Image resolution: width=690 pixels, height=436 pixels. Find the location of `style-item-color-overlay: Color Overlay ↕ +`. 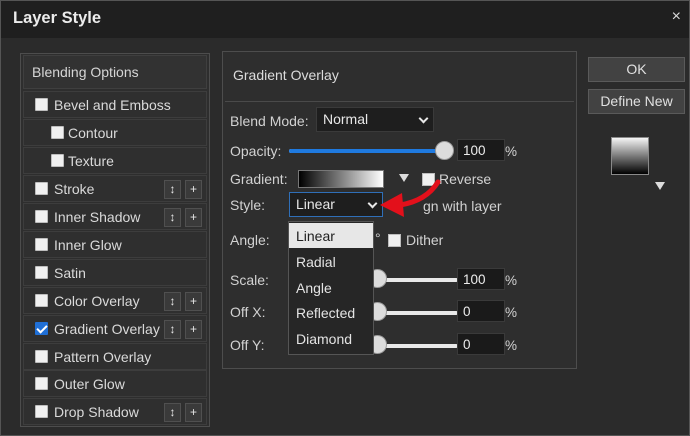

style-item-color-overlay: Color Overlay ↕ + is located at coordinates (115, 300).